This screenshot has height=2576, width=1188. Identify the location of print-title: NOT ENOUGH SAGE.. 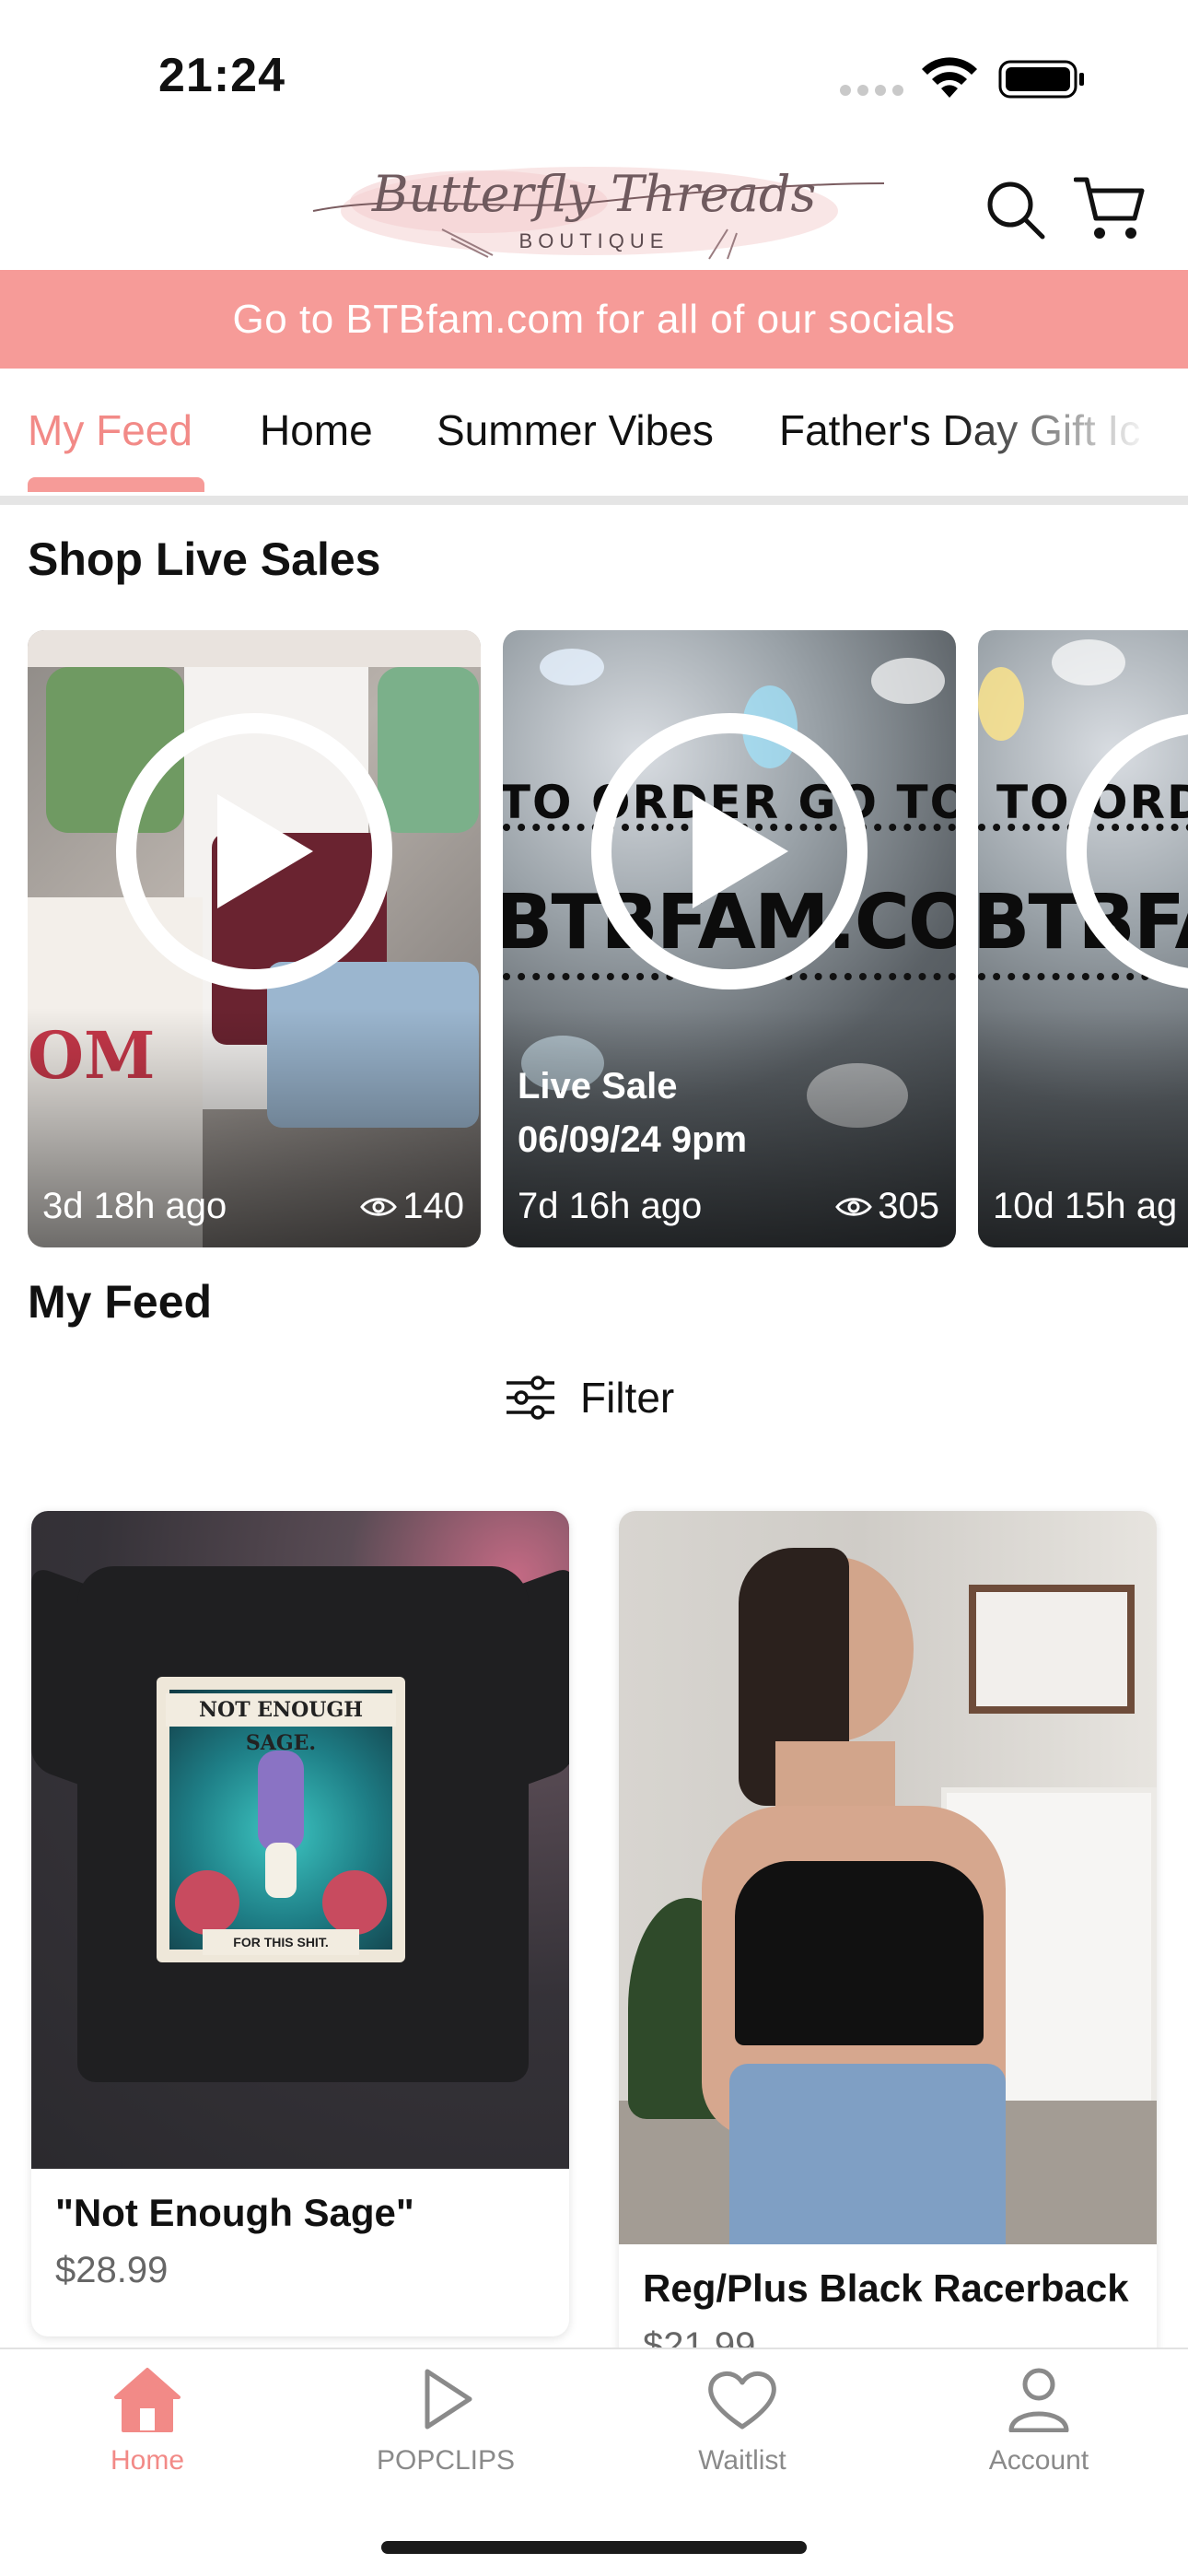
(281, 1724).